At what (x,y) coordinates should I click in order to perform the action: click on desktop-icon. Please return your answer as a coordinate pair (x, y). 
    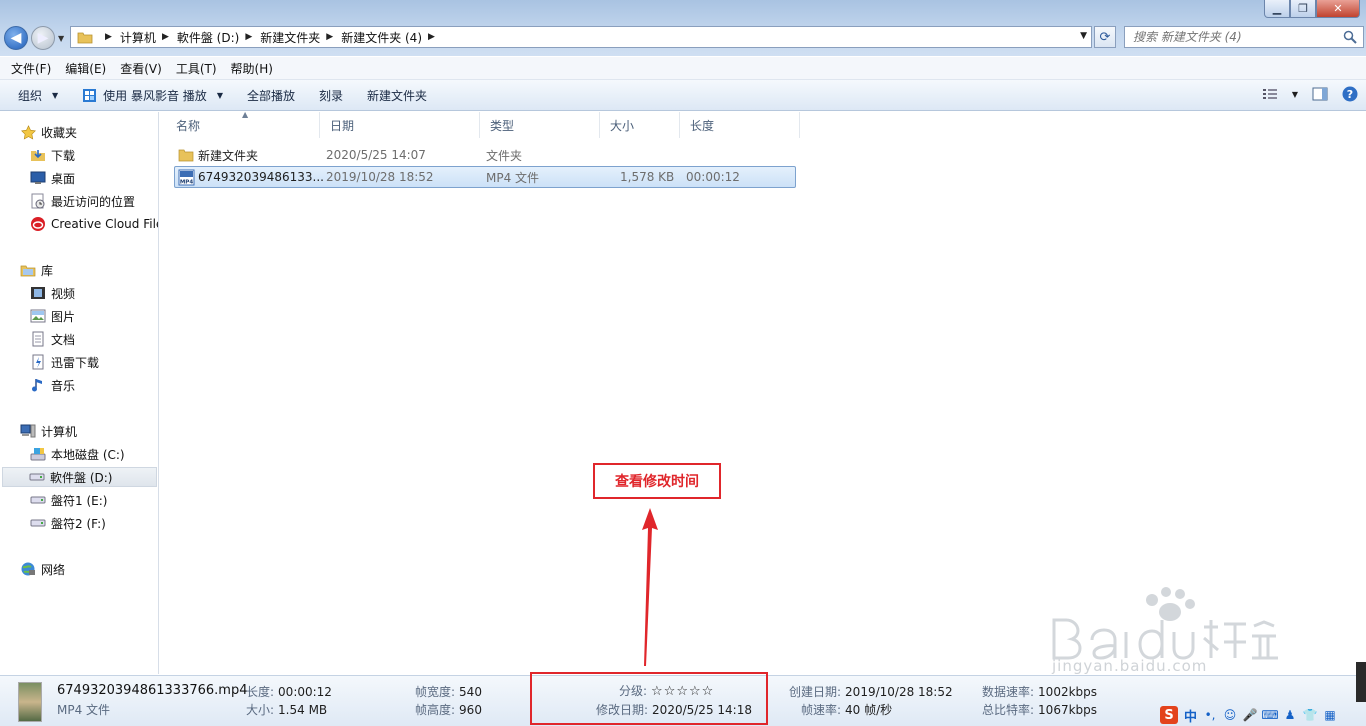
    Looking at the image, I should click on (38, 178).